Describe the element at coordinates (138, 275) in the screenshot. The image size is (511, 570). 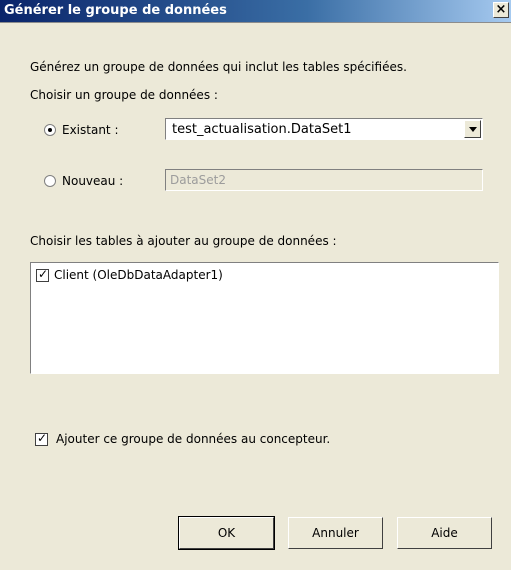
I see `table-item-label: Client (OleDbDataAdapter1)` at that location.